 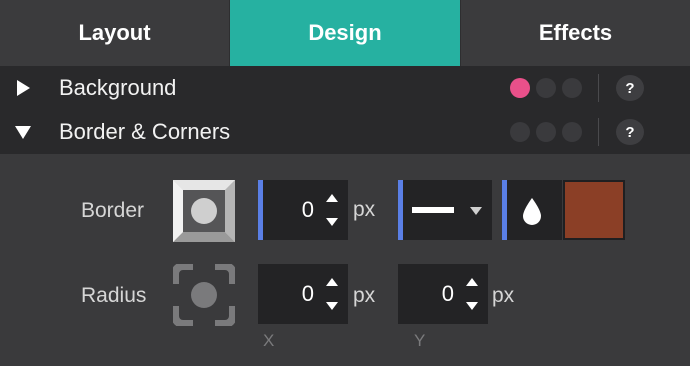 What do you see at coordinates (364, 295) in the screenshot?
I see `radius-x-unit: px` at bounding box center [364, 295].